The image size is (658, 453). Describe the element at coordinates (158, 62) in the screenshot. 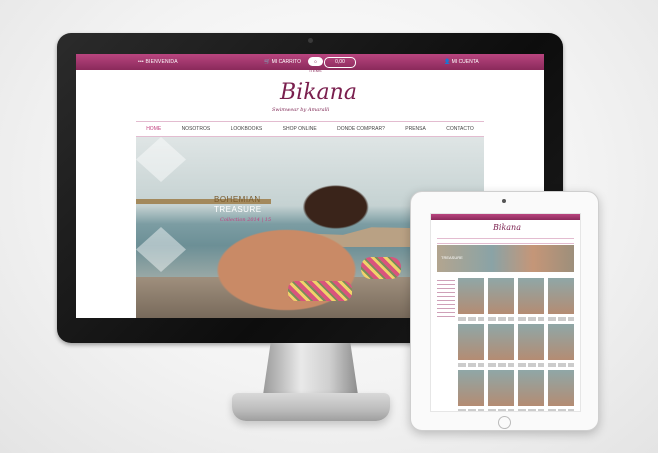

I see `welcome-link: ••• BIENVENIDA` at that location.